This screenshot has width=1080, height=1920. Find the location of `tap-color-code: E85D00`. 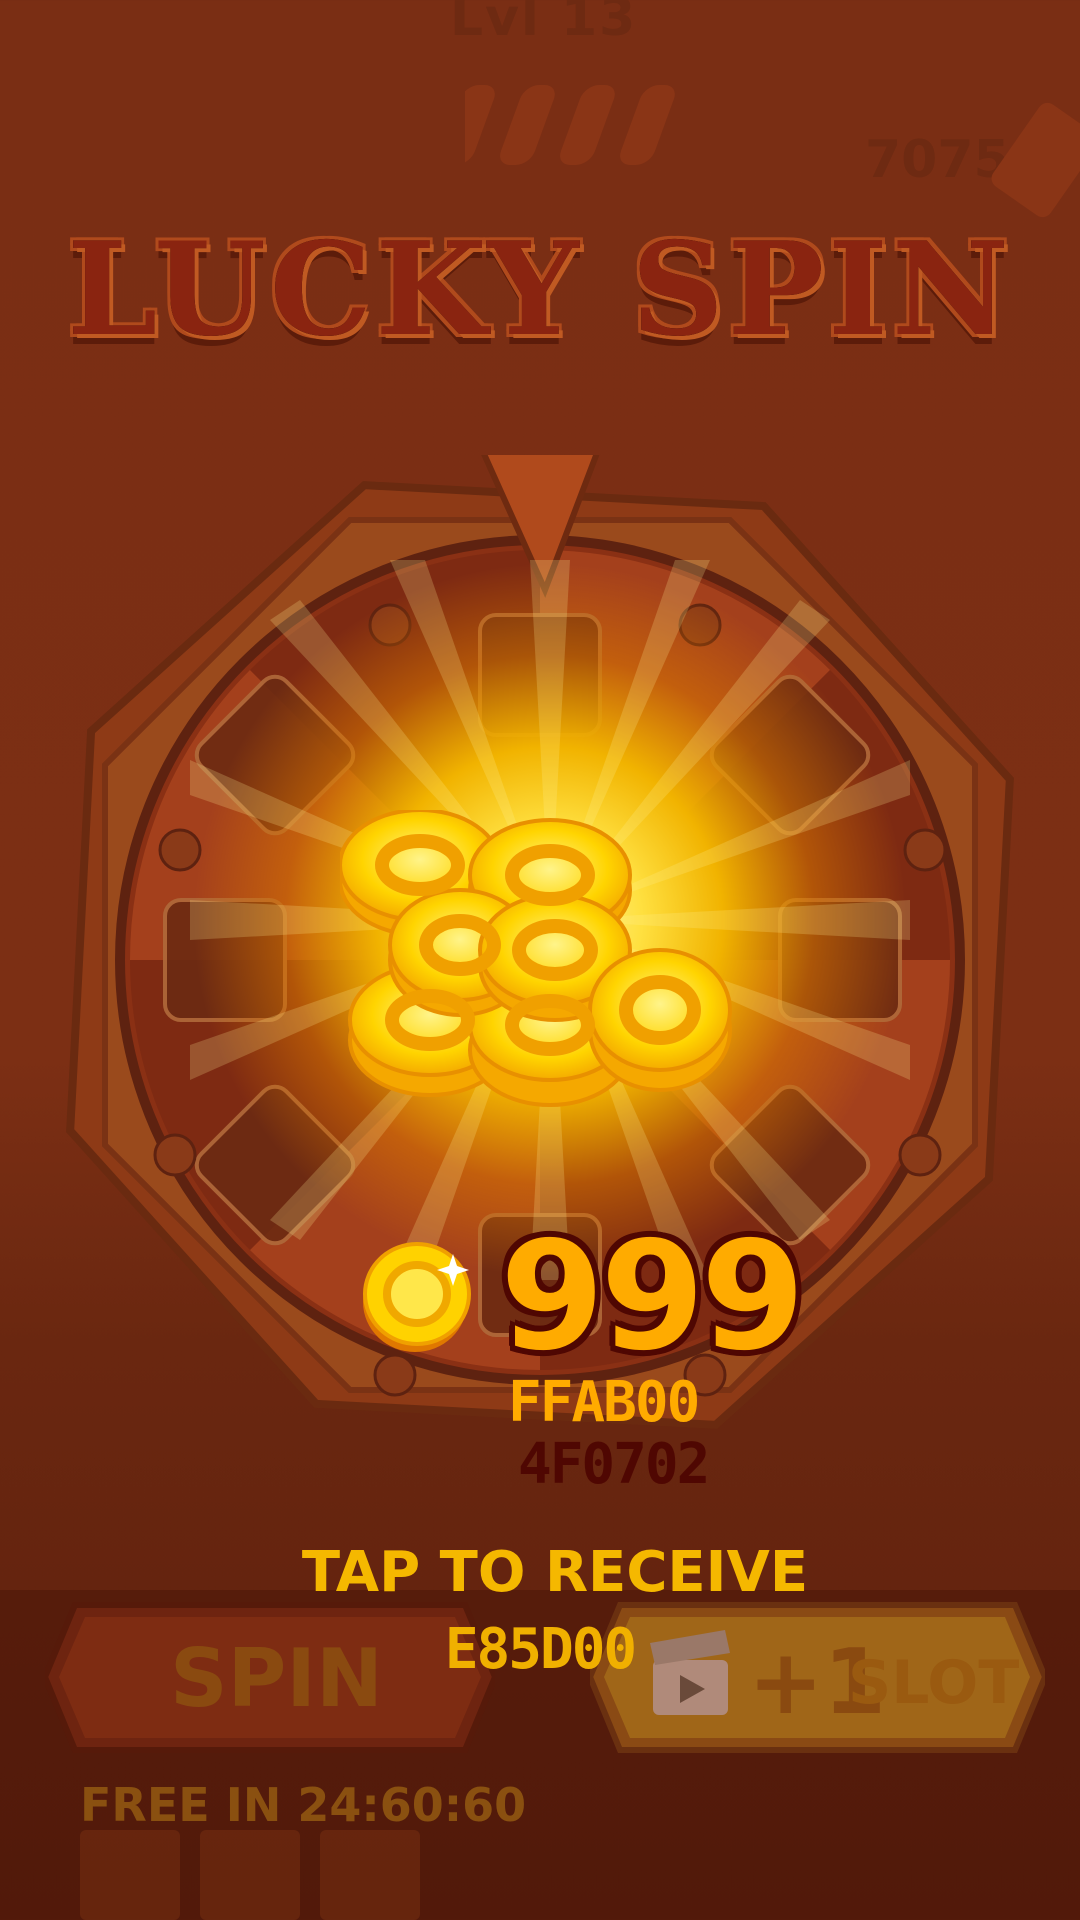

tap-color-code: E85D00 is located at coordinates (540, 1649).